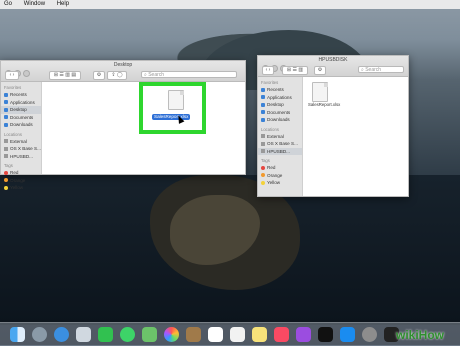  What do you see at coordinates (34, 4) in the screenshot?
I see `menu-window: Window` at bounding box center [34, 4].